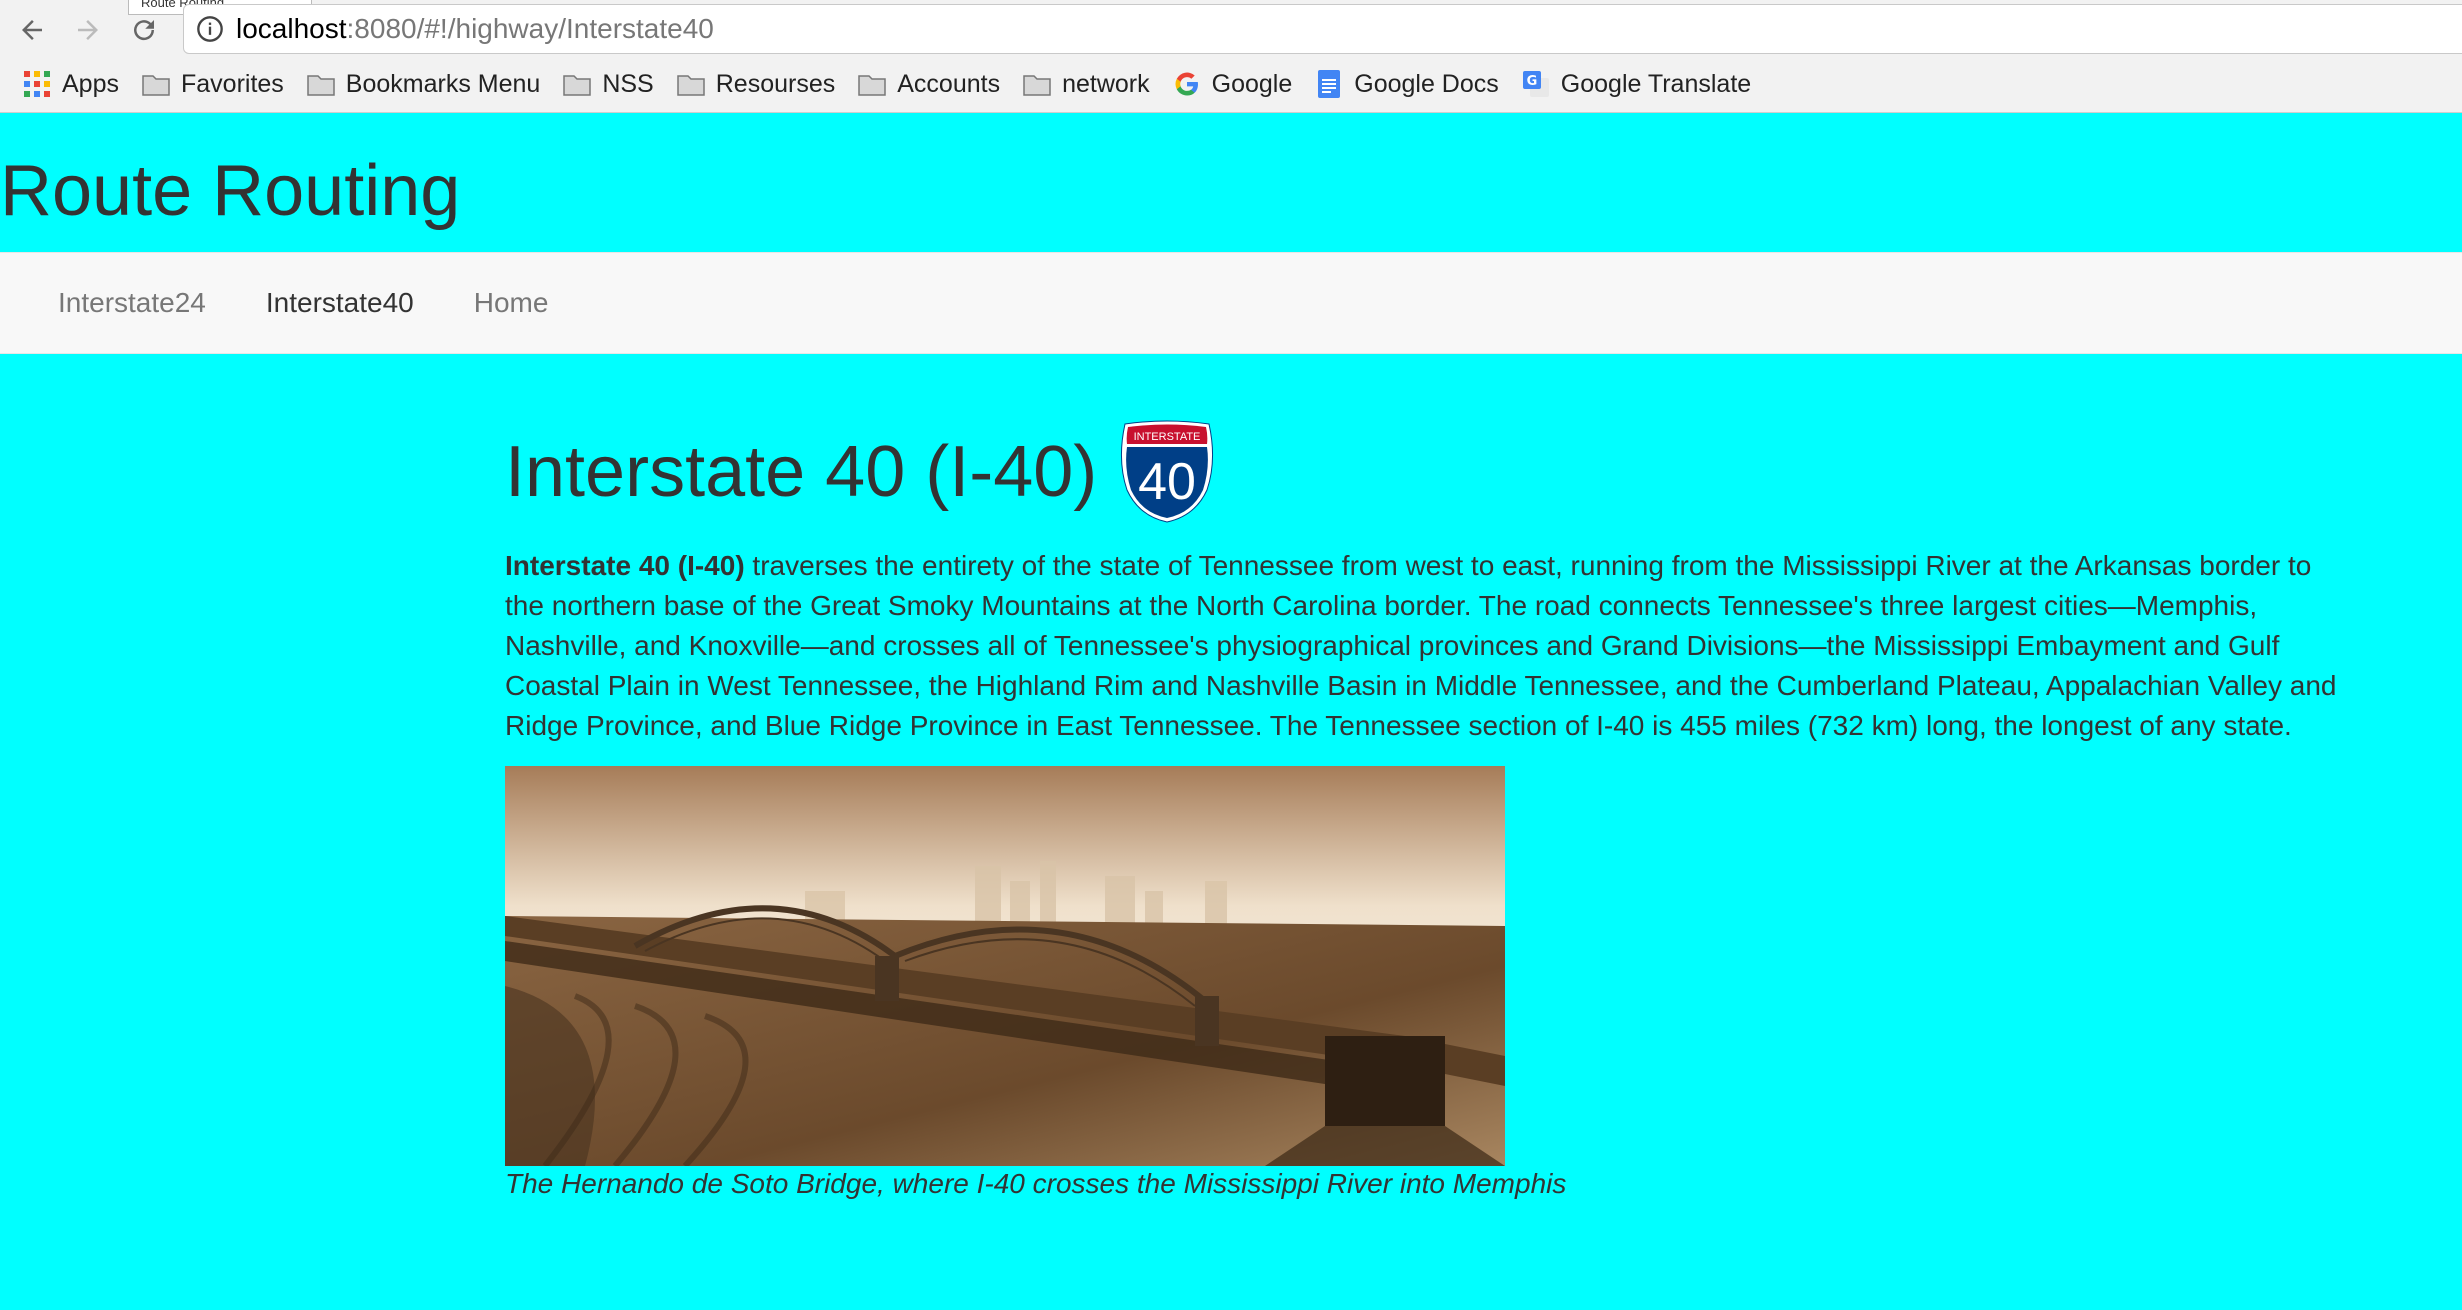  What do you see at coordinates (423, 84) in the screenshot?
I see `bookmark-bookmarks-menu: Bookmarks Menu` at bounding box center [423, 84].